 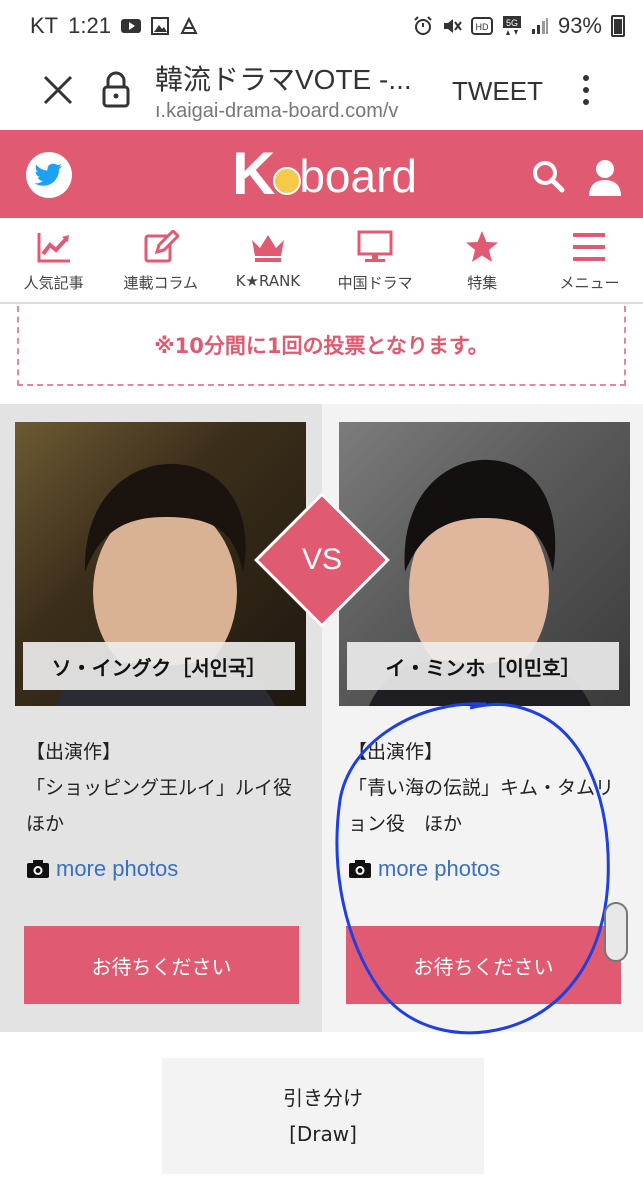 What do you see at coordinates (472, 868) in the screenshot?
I see `hand-drawn-circle-annotation` at bounding box center [472, 868].